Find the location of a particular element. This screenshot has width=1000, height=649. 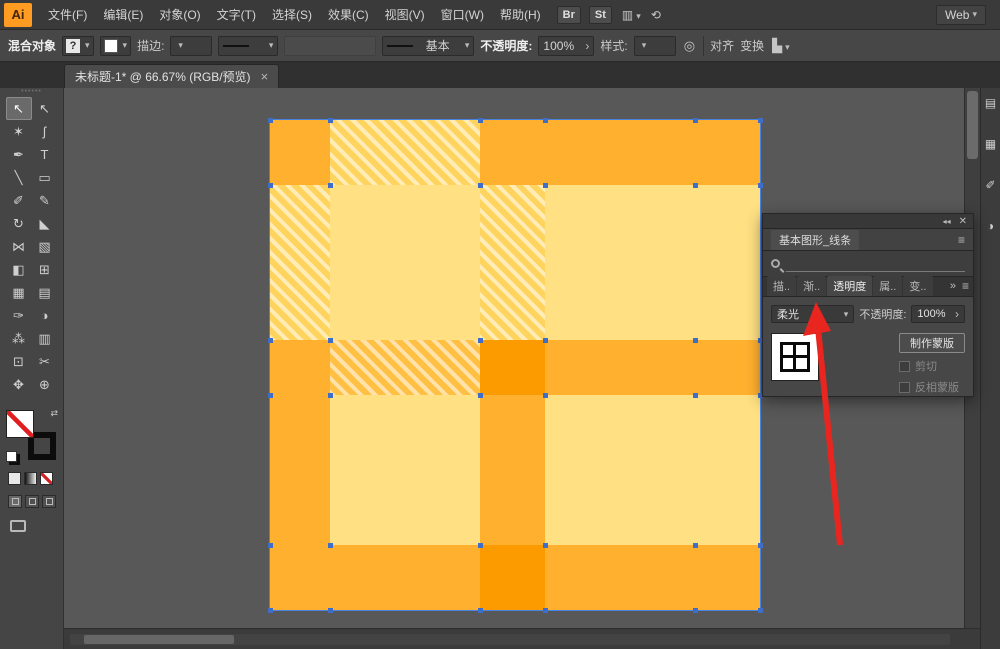

default-fill-stroke-icon is located at coordinates (11, 456).